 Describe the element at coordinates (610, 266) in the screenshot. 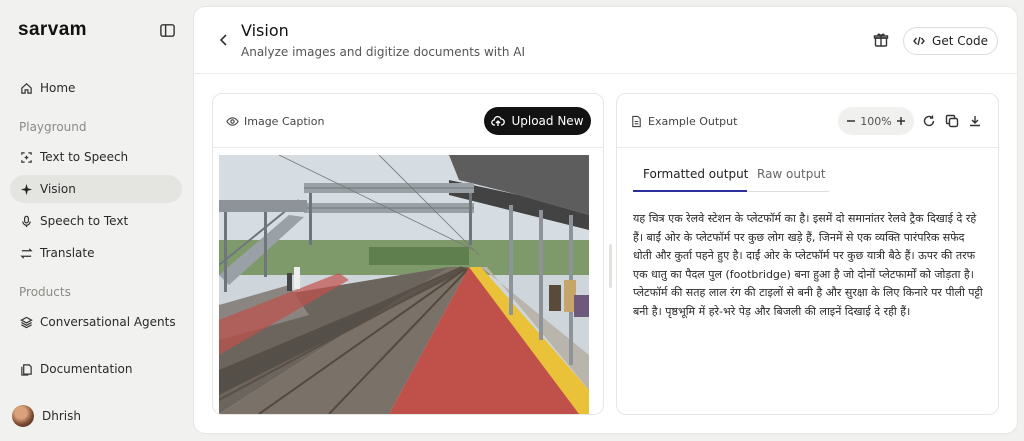

I see `panel-resize-handle` at that location.